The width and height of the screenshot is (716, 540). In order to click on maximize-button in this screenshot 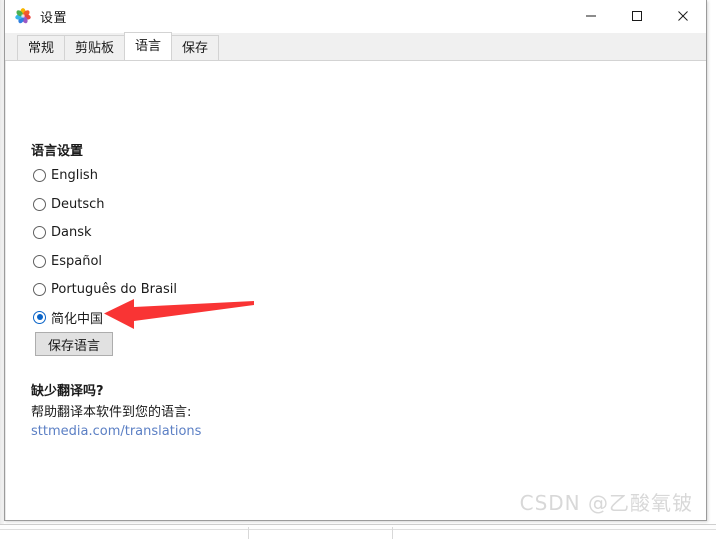, I will do `click(637, 16)`.